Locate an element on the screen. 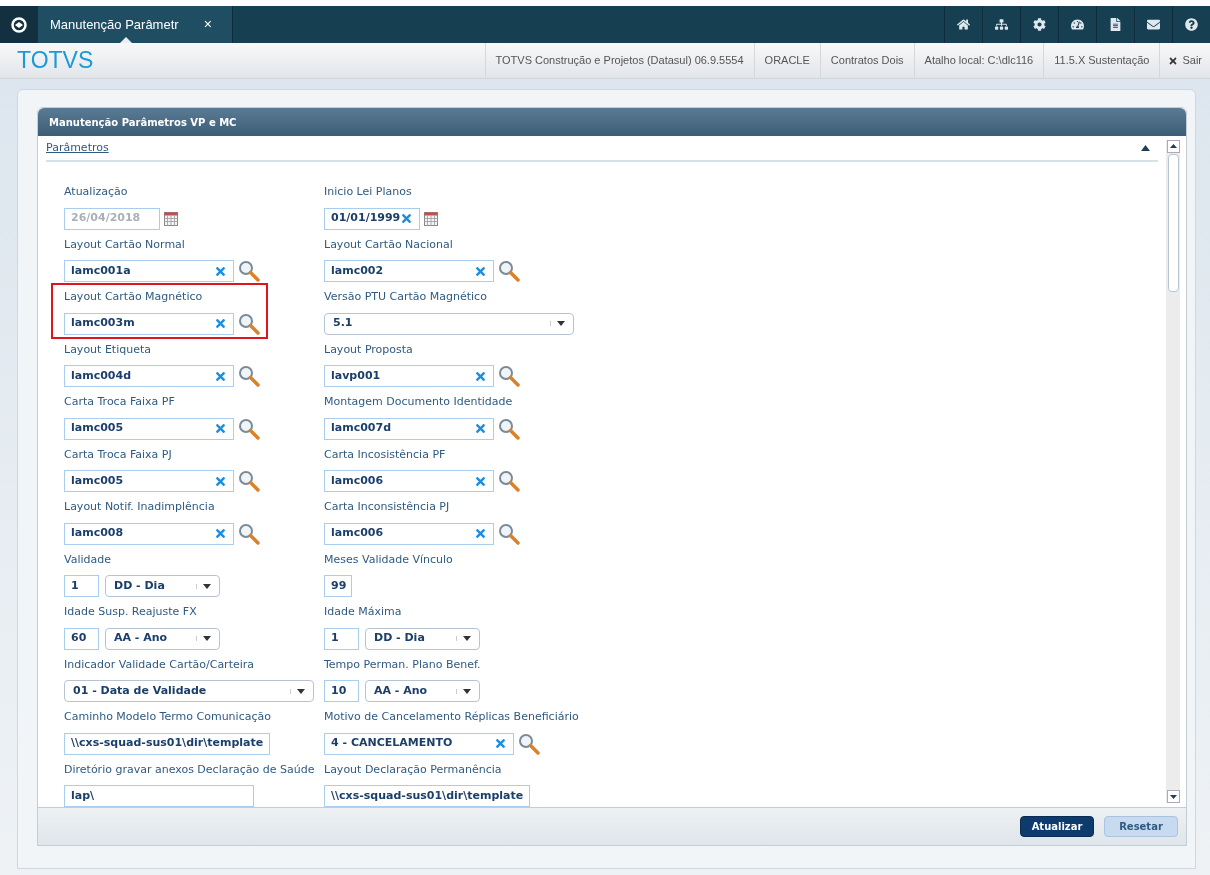  field-label: Layout Cartão Normal is located at coordinates (125, 244).